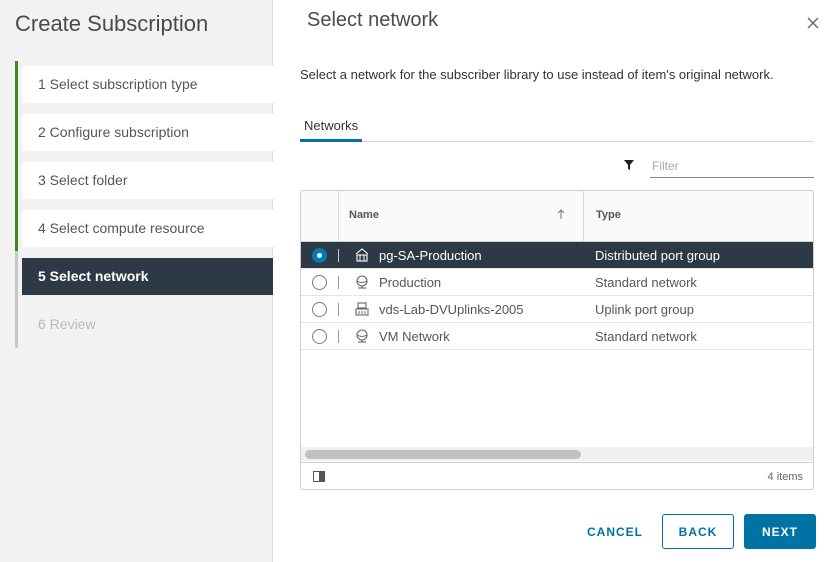 Image resolution: width=835 pixels, height=562 pixels. I want to click on horizontal-scrollbar, so click(557, 454).